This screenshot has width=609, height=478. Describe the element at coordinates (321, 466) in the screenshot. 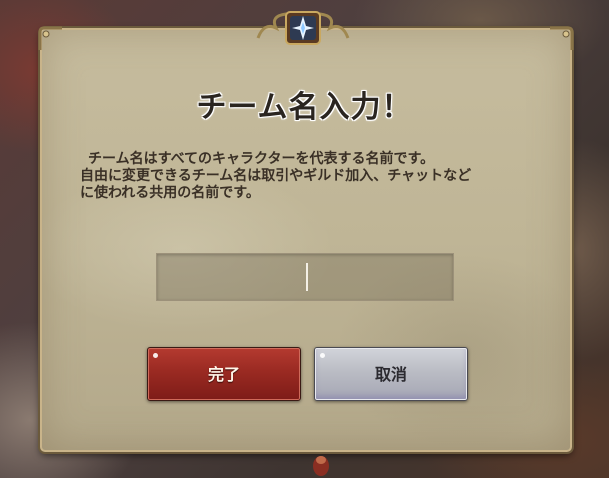

I see `ornament-bottom-icon` at that location.